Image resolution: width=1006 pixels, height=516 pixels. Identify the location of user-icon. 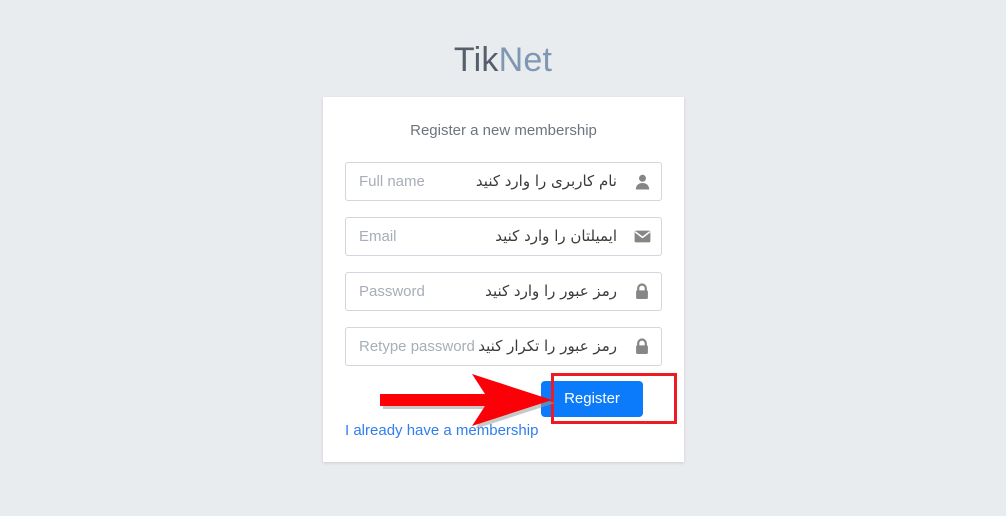
(642, 181).